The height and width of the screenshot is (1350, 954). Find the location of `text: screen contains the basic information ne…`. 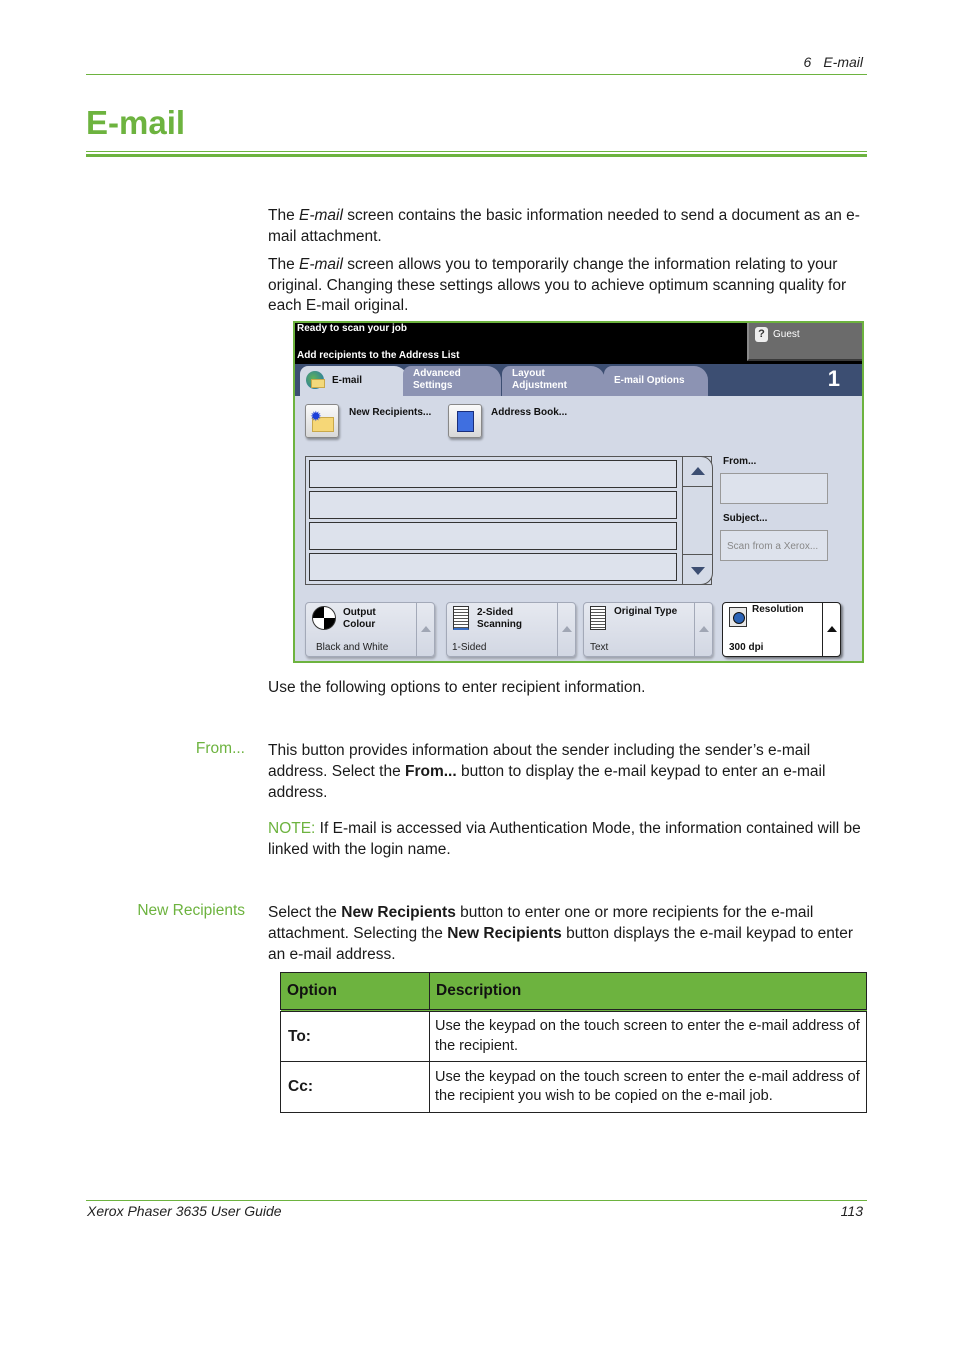

text: screen contains the basic information ne… is located at coordinates (564, 226).